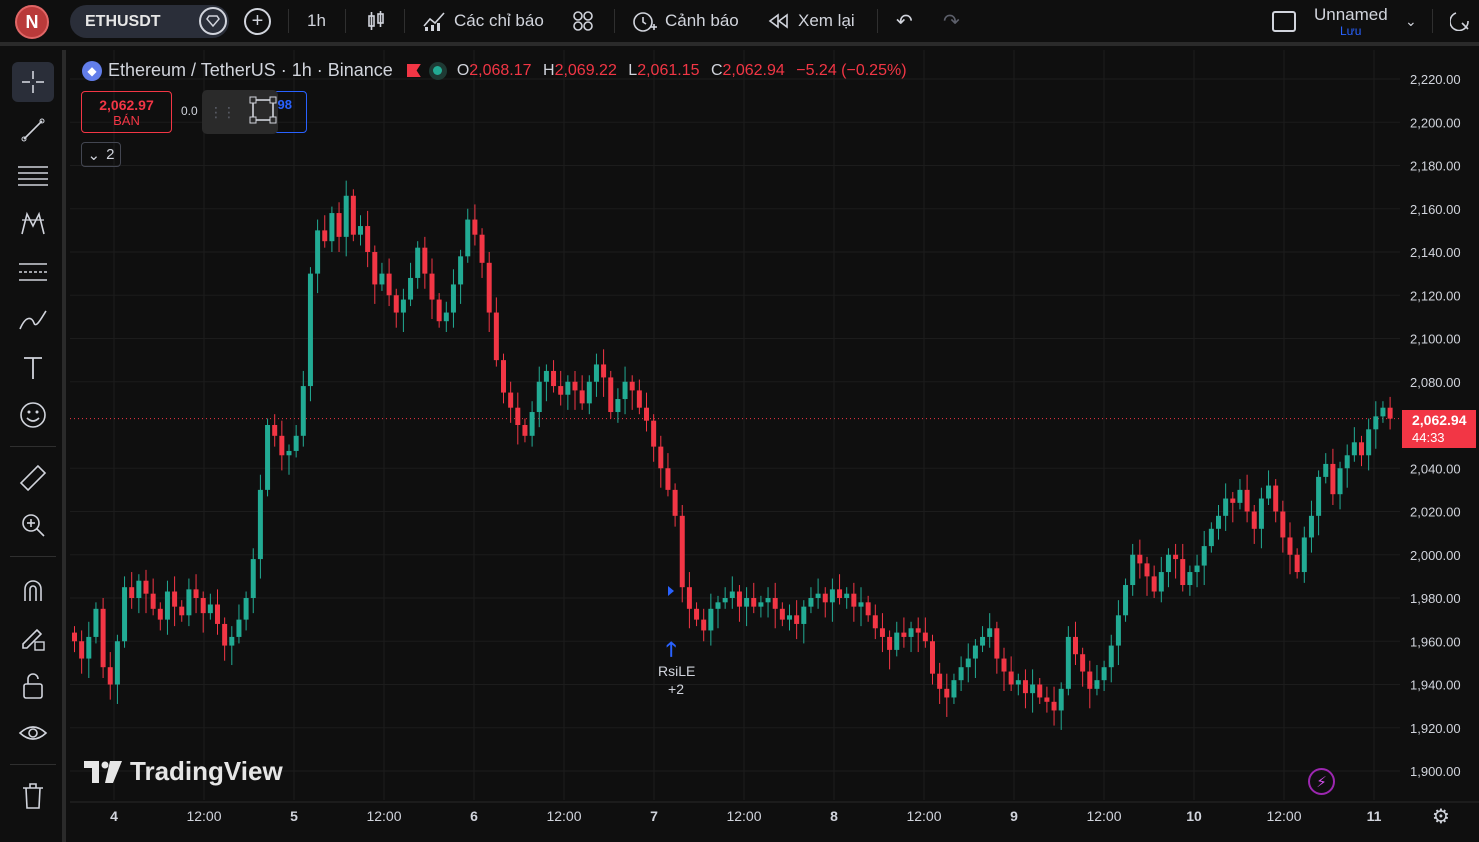  I want to click on crosshair-icon, so click(33, 82).